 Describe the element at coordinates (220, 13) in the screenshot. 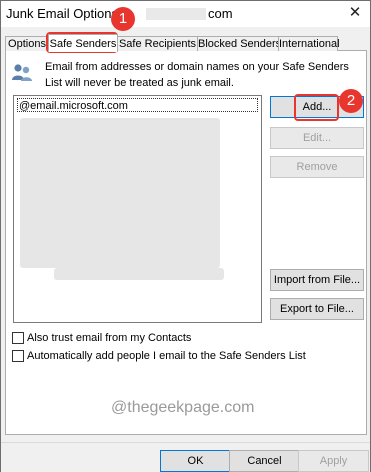

I see `window-title-domain: com` at that location.